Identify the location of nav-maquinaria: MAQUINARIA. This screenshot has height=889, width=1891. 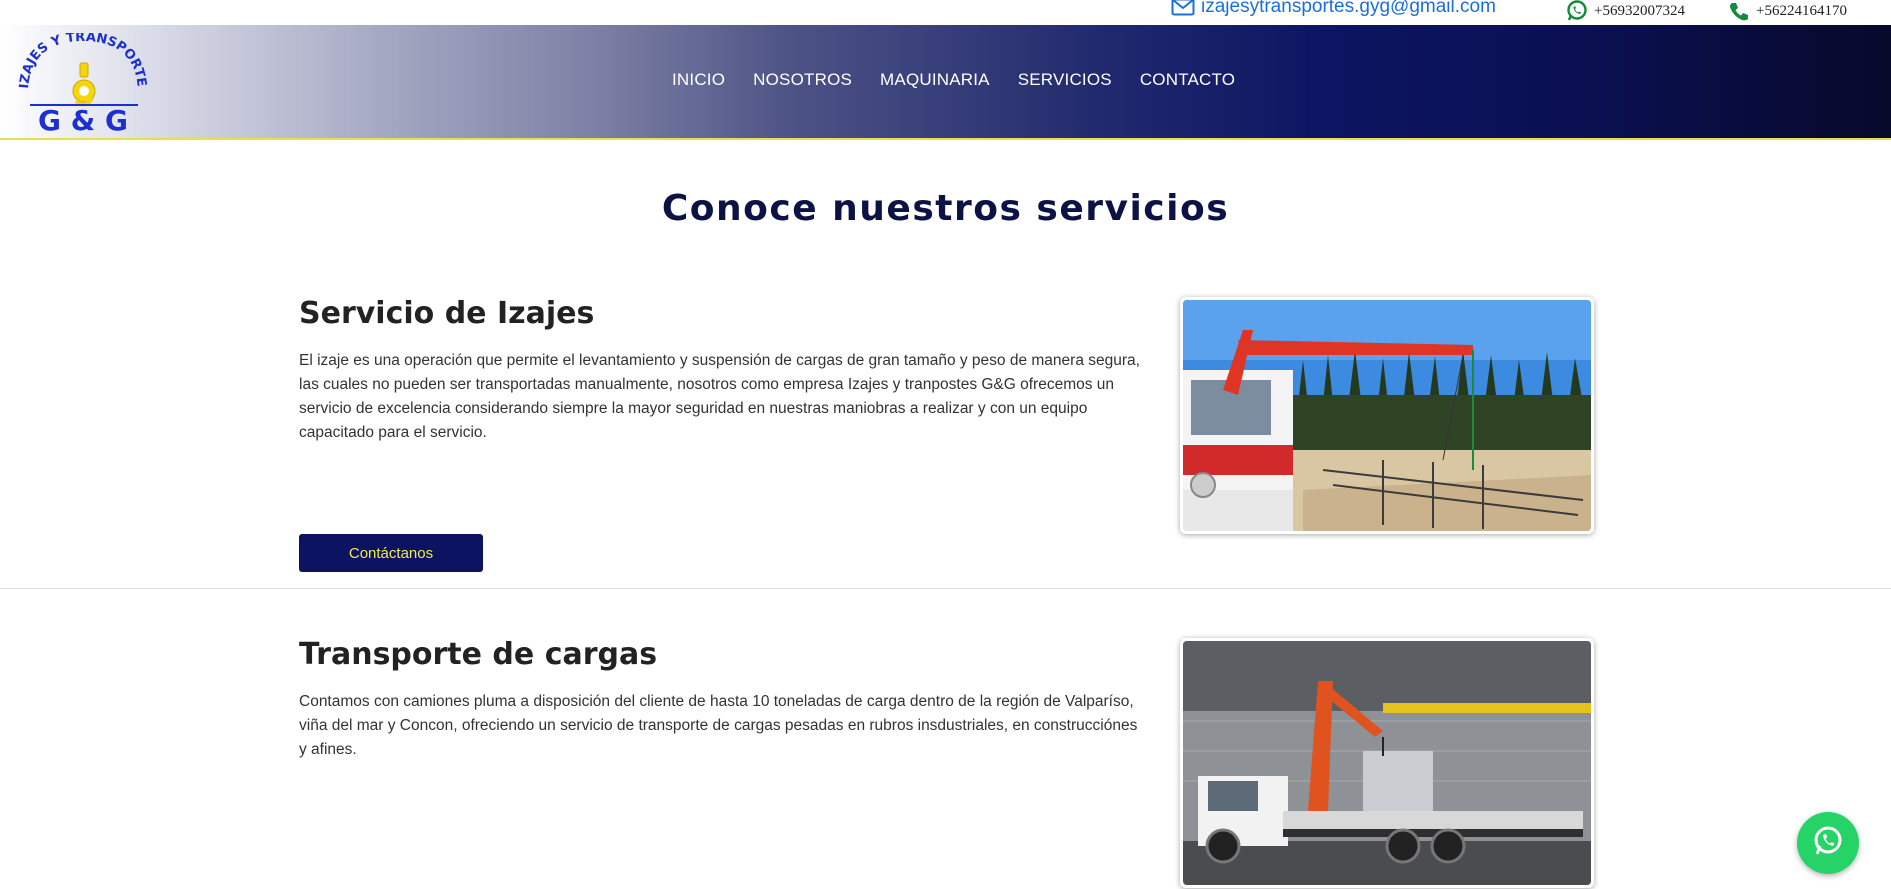
(935, 80).